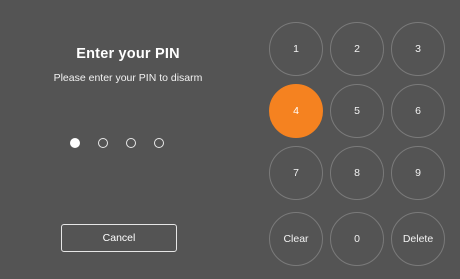 The width and height of the screenshot is (460, 279). I want to click on cancel-button: Cancel, so click(119, 238).